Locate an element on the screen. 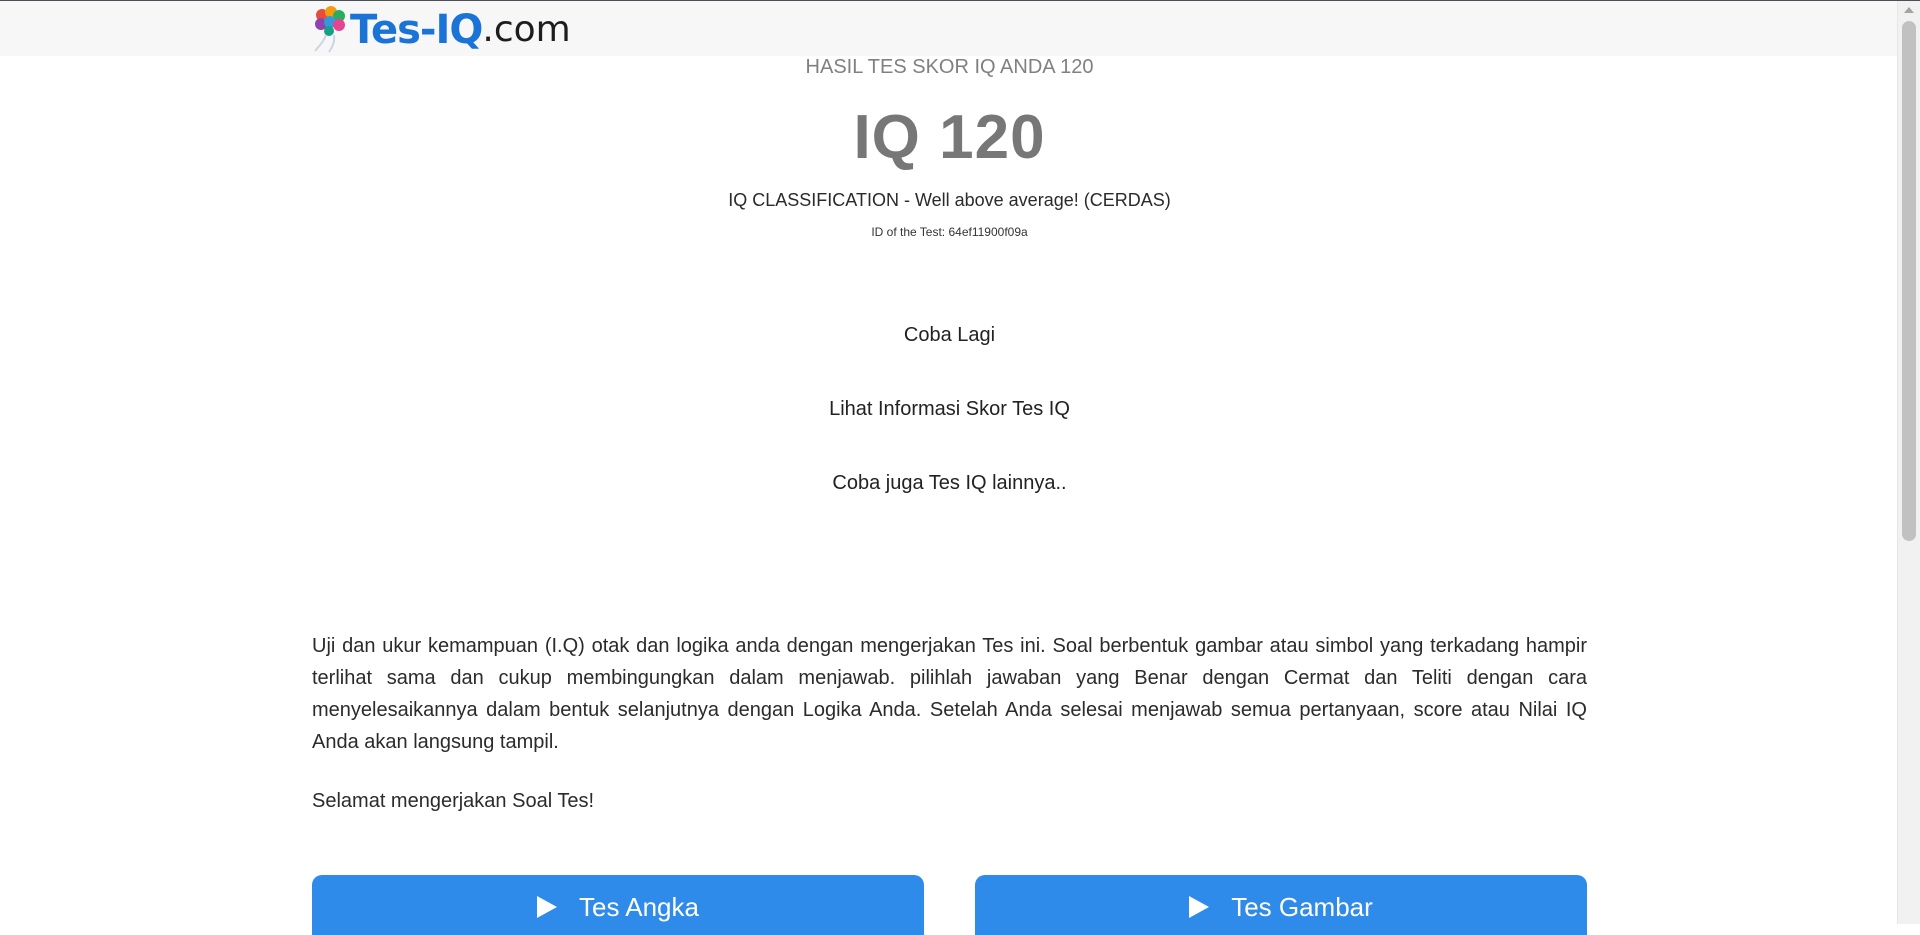 This screenshot has width=1920, height=935. brain-logo-icon is located at coordinates (329, 29).